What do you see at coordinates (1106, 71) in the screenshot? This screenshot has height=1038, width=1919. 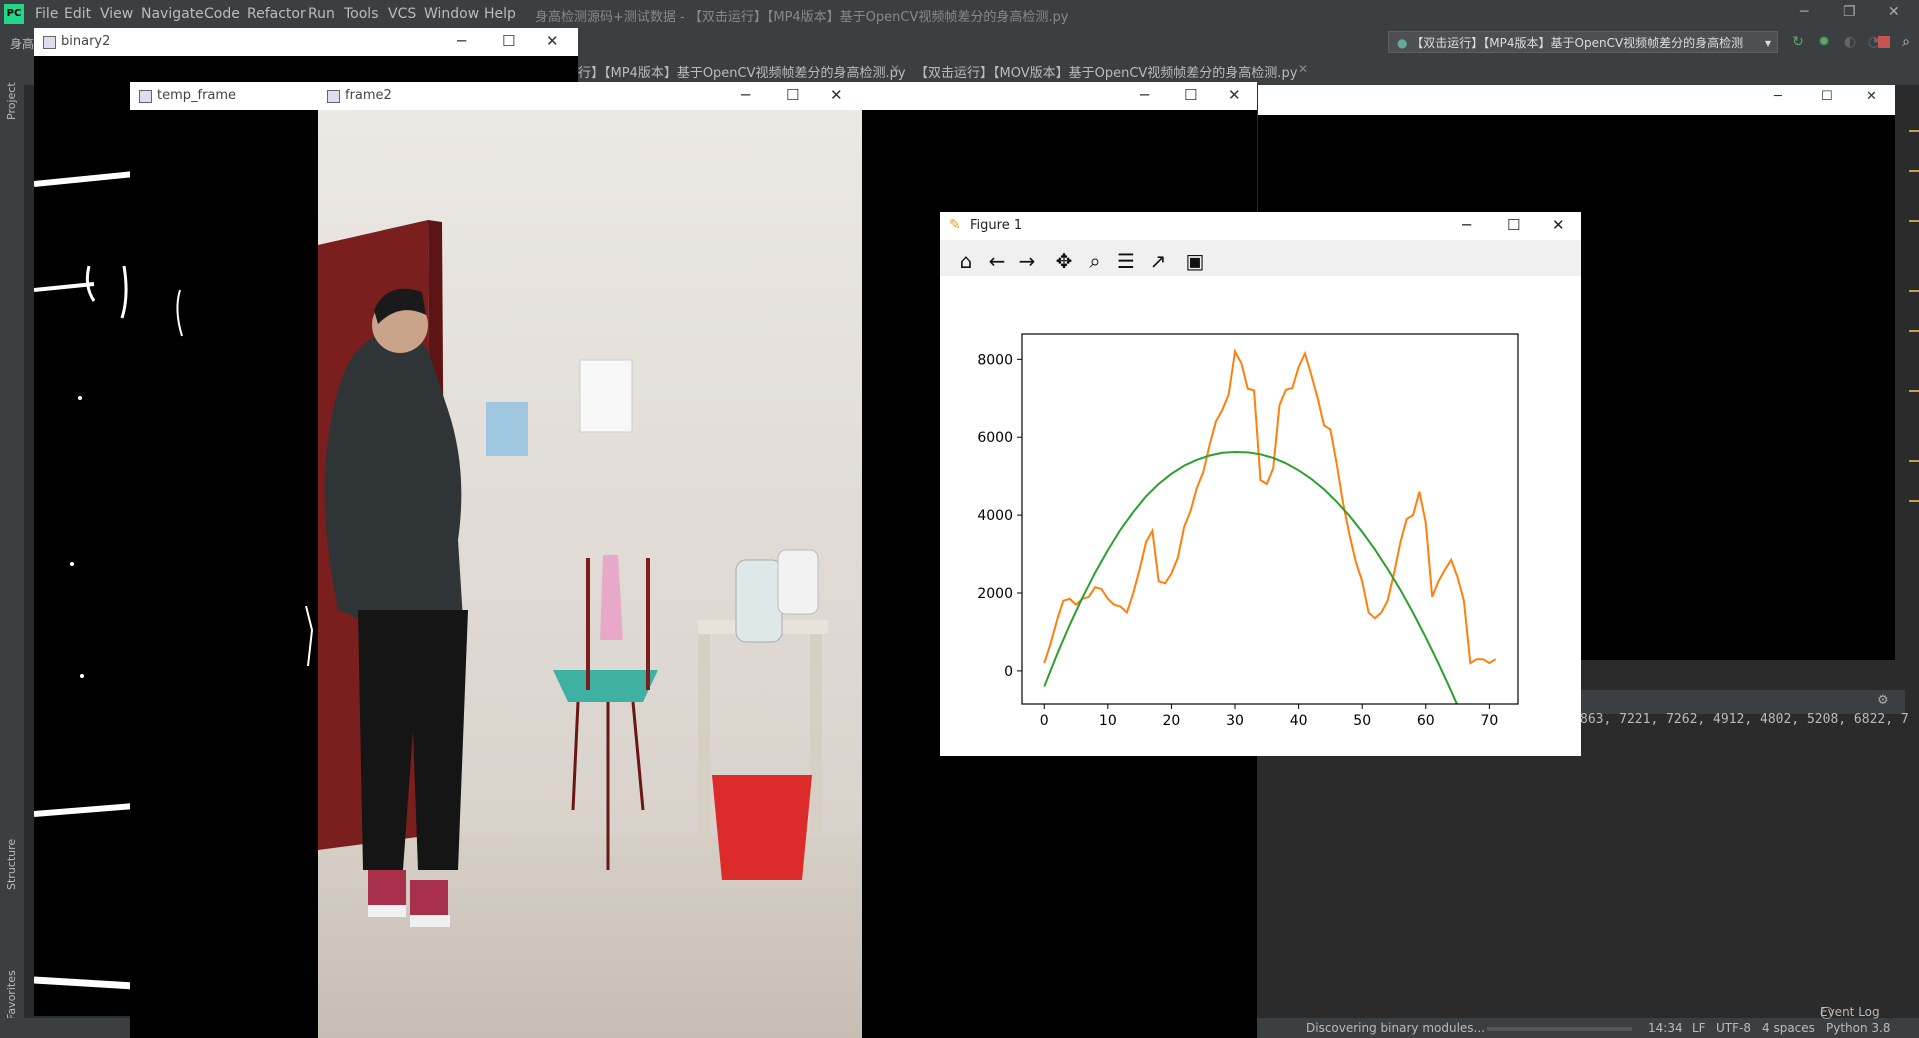 I see `tab-mov-script: 【双击运行】【MOV版本】基于OpenCV视频帧差分的身高检测.py` at bounding box center [1106, 71].